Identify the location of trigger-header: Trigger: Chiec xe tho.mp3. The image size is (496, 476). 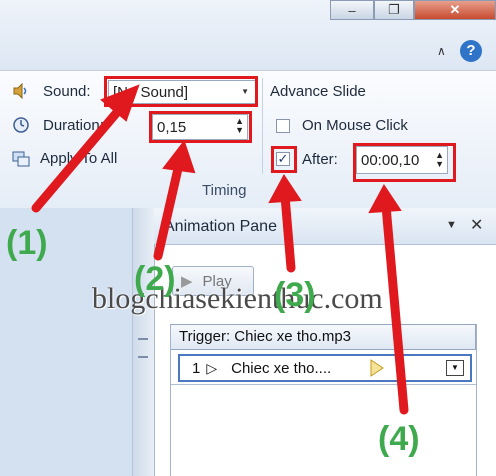
(323, 337).